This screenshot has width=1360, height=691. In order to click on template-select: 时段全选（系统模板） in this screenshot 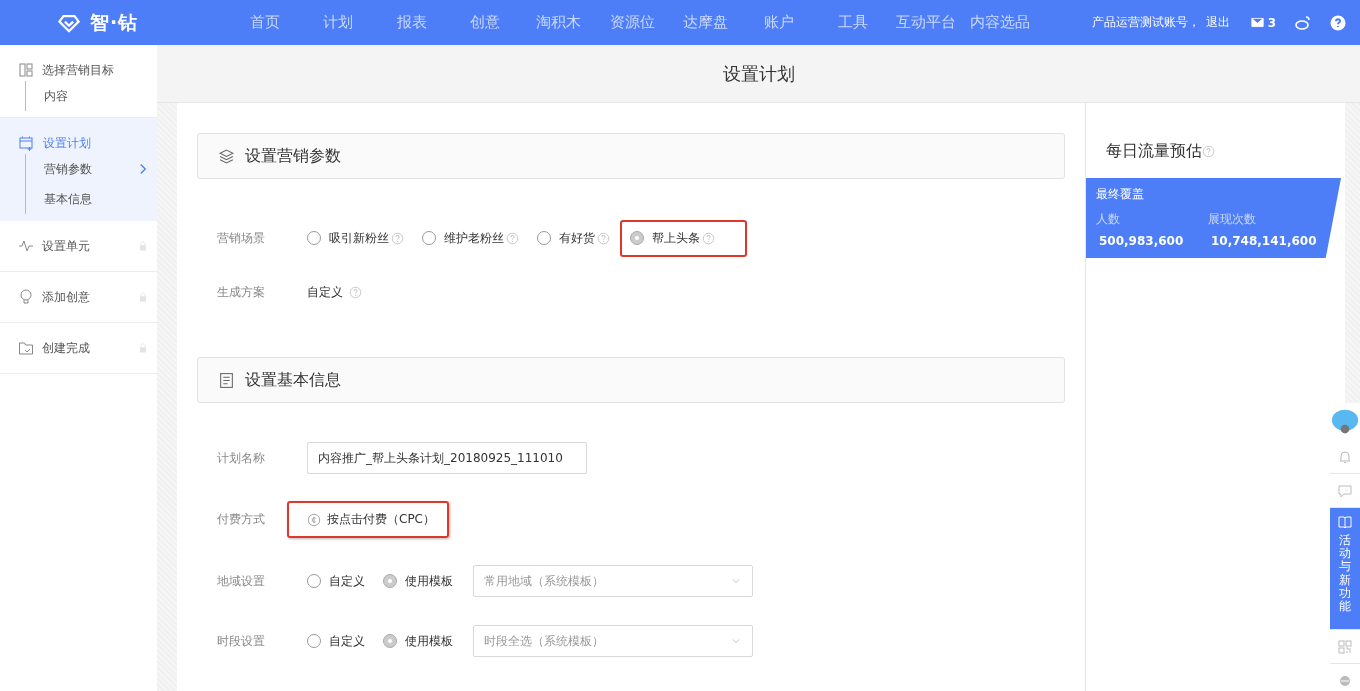, I will do `click(613, 641)`.